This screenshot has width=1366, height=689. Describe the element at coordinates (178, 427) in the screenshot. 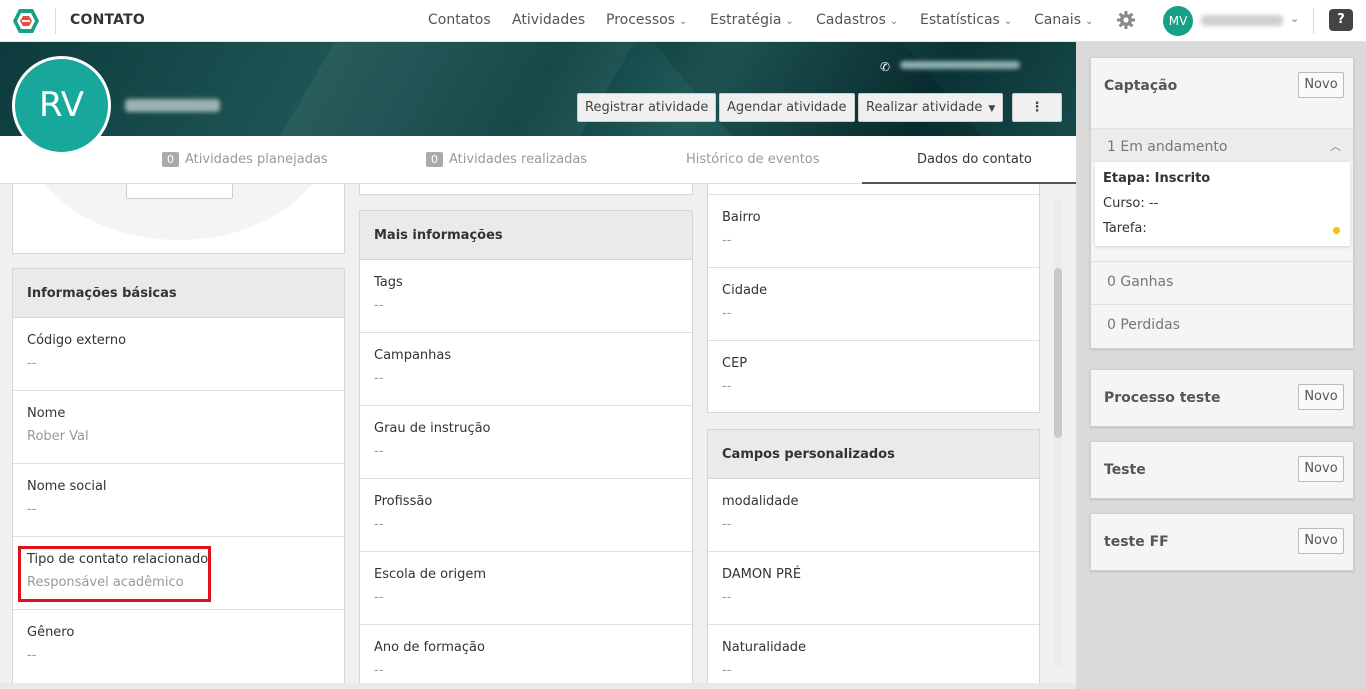

I see `field-nome: Nome Rober Val` at that location.